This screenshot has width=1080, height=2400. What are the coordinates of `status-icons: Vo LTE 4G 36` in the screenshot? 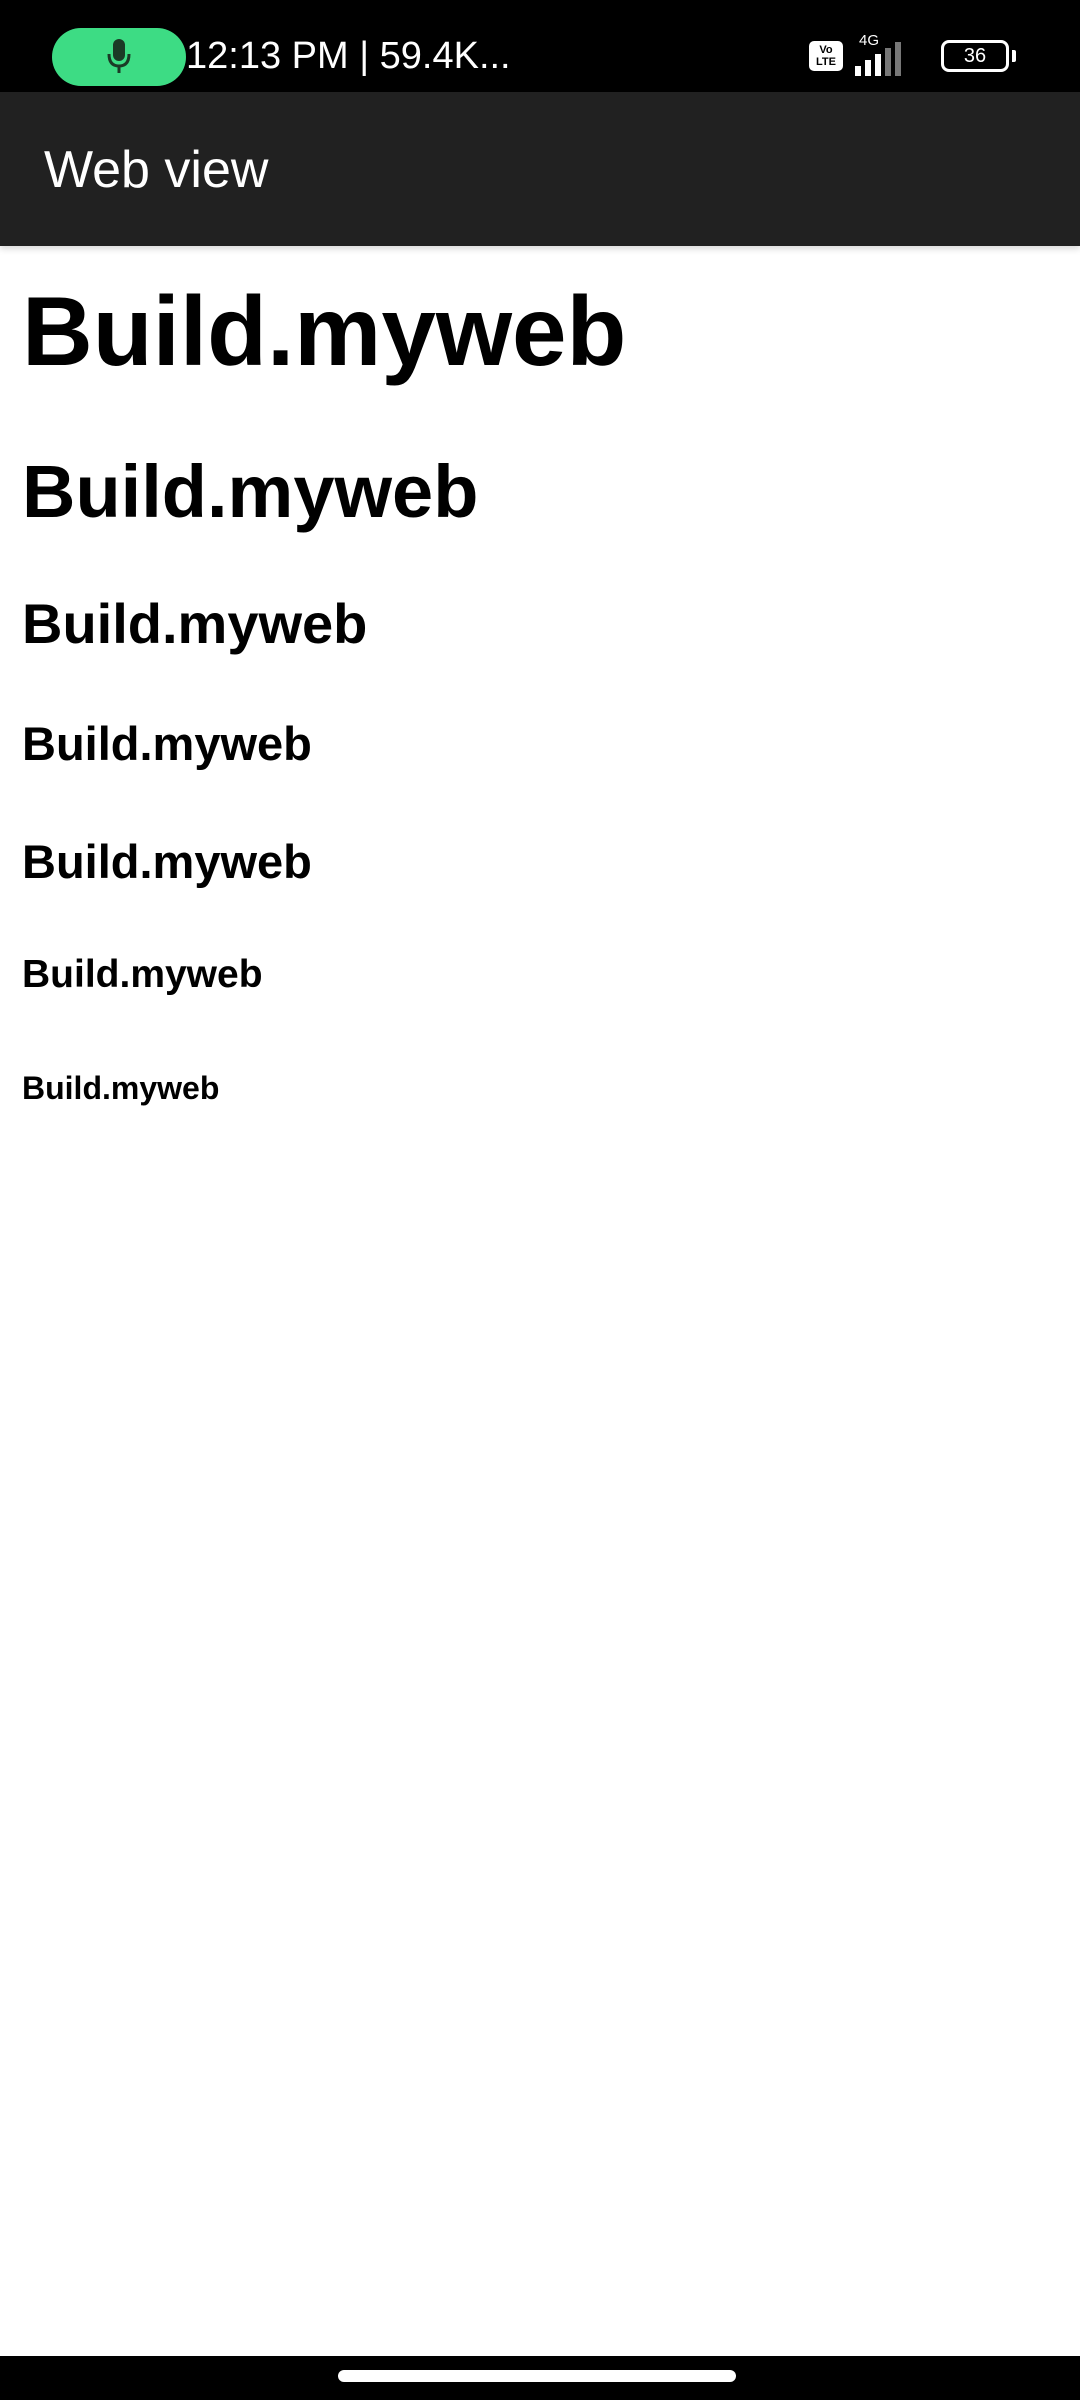 It's located at (912, 54).